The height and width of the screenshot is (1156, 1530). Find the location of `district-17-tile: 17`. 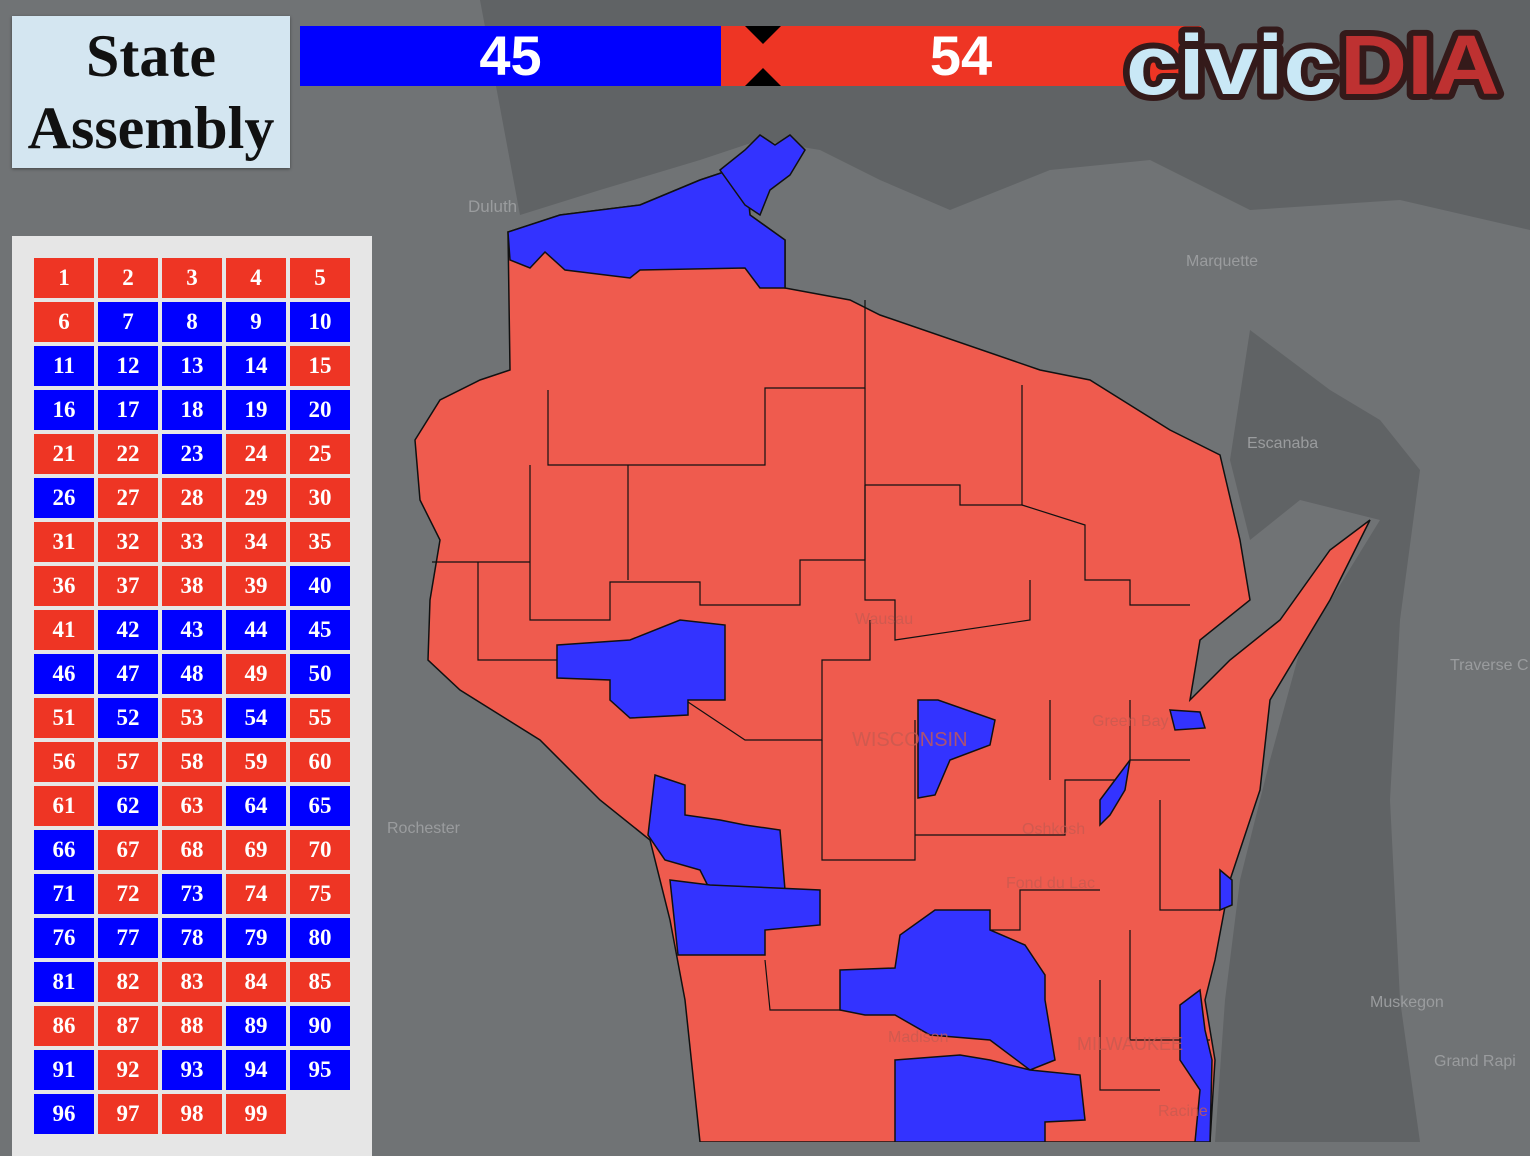

district-17-tile: 17 is located at coordinates (128, 410).